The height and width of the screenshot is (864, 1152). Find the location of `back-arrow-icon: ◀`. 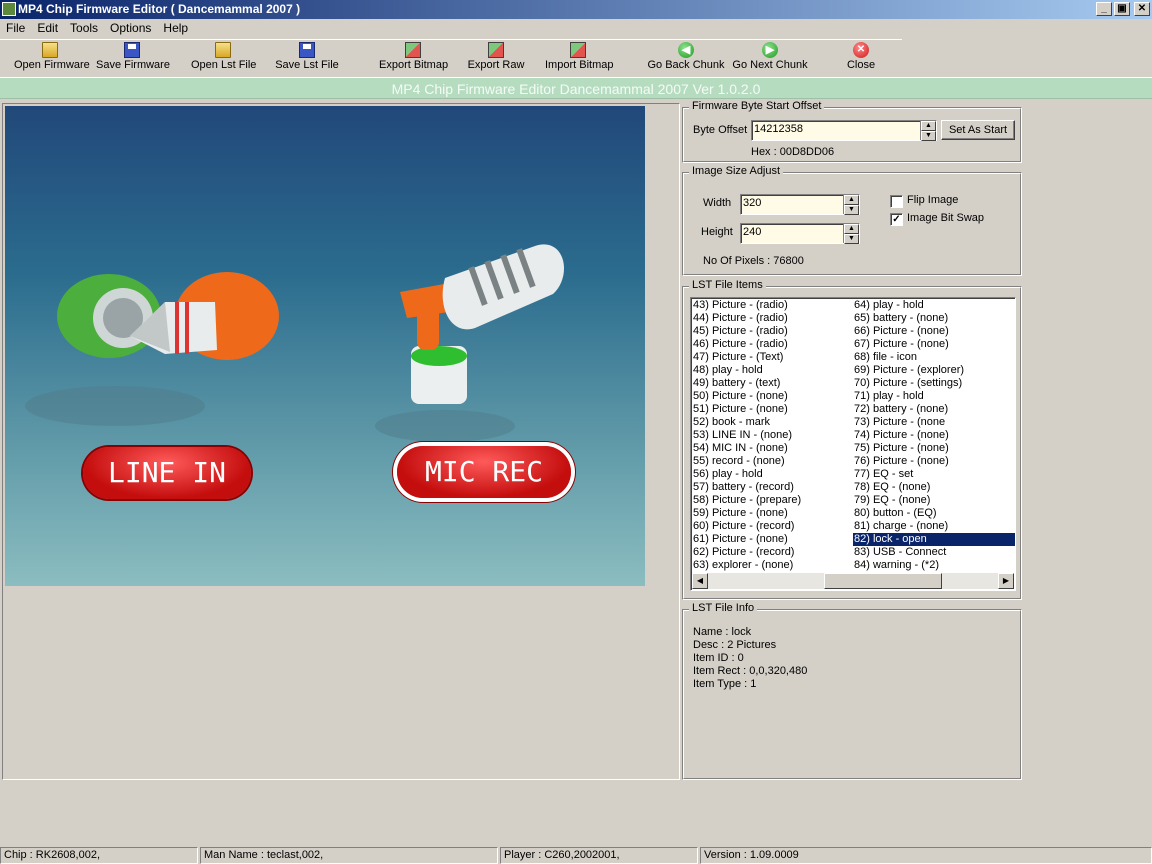

back-arrow-icon: ◀ is located at coordinates (686, 50).